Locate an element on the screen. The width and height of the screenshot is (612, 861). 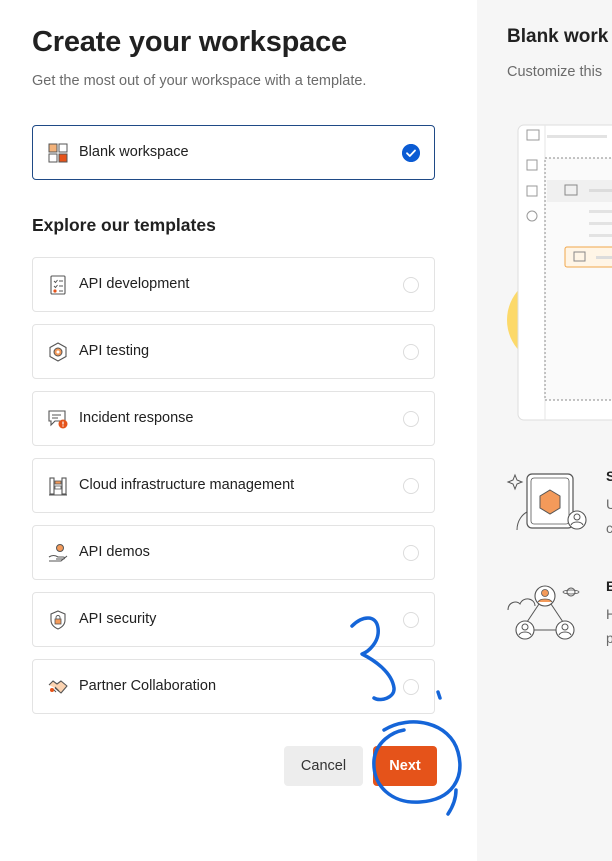
template-label: API demos is located at coordinates (114, 552).